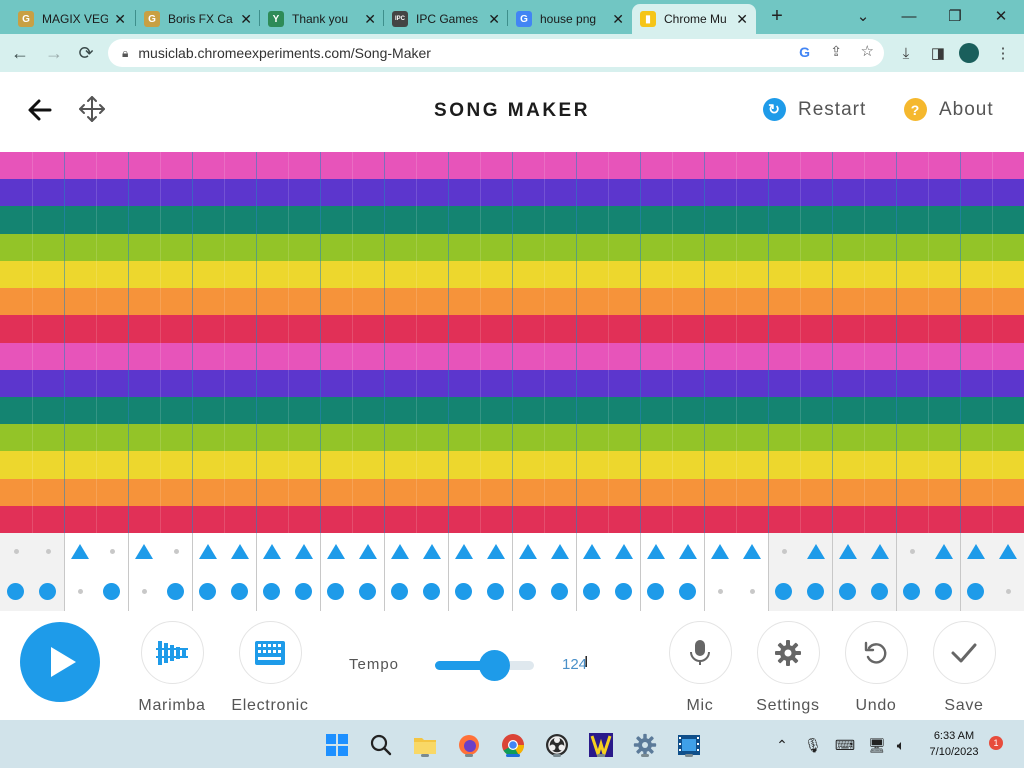  What do you see at coordinates (909, 16) in the screenshot?
I see `minimize-icon: —` at bounding box center [909, 16].